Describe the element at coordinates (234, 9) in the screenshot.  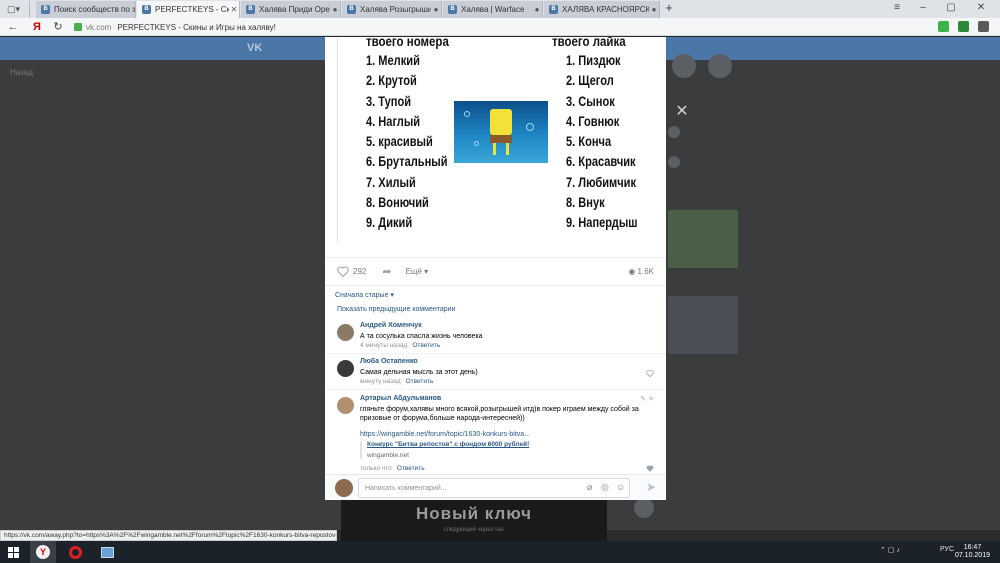
I see `close-tab-icon: ✕` at that location.